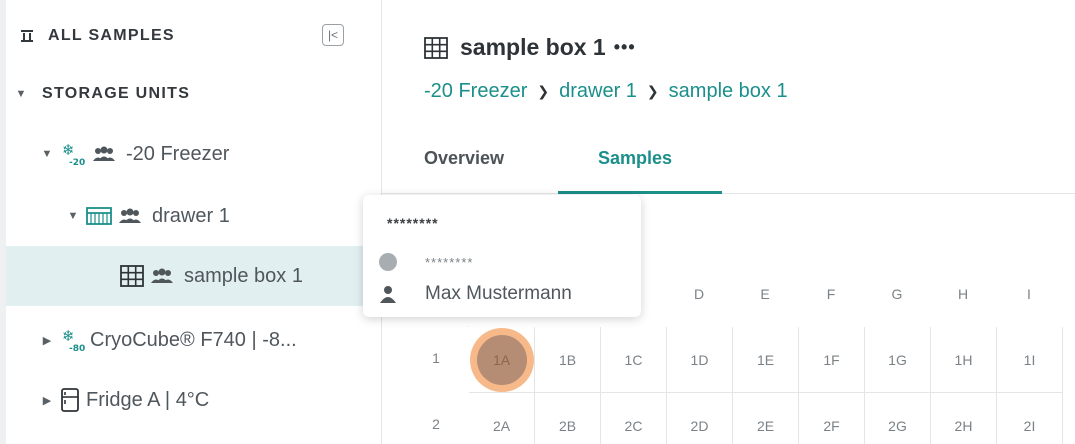 This screenshot has width=1075, height=444. I want to click on column-header: D, so click(699, 294).